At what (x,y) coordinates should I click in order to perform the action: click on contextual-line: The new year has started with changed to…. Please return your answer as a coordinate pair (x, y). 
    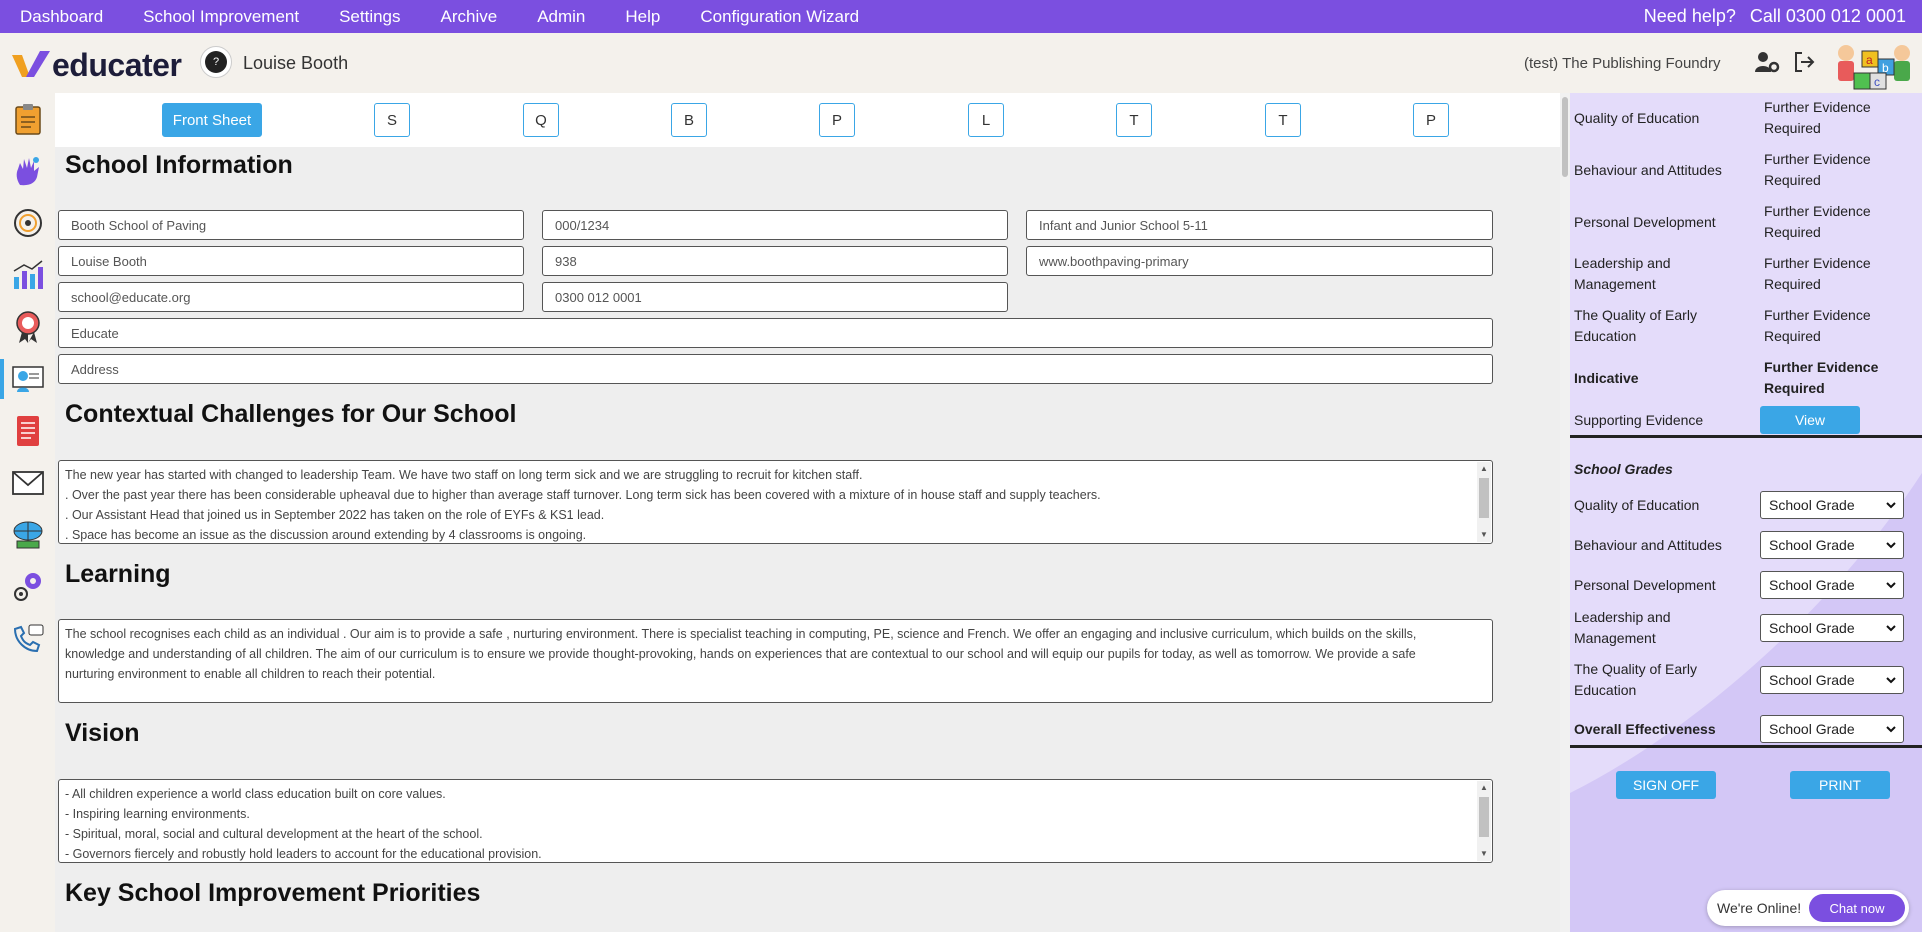
    Looking at the image, I should click on (464, 475).